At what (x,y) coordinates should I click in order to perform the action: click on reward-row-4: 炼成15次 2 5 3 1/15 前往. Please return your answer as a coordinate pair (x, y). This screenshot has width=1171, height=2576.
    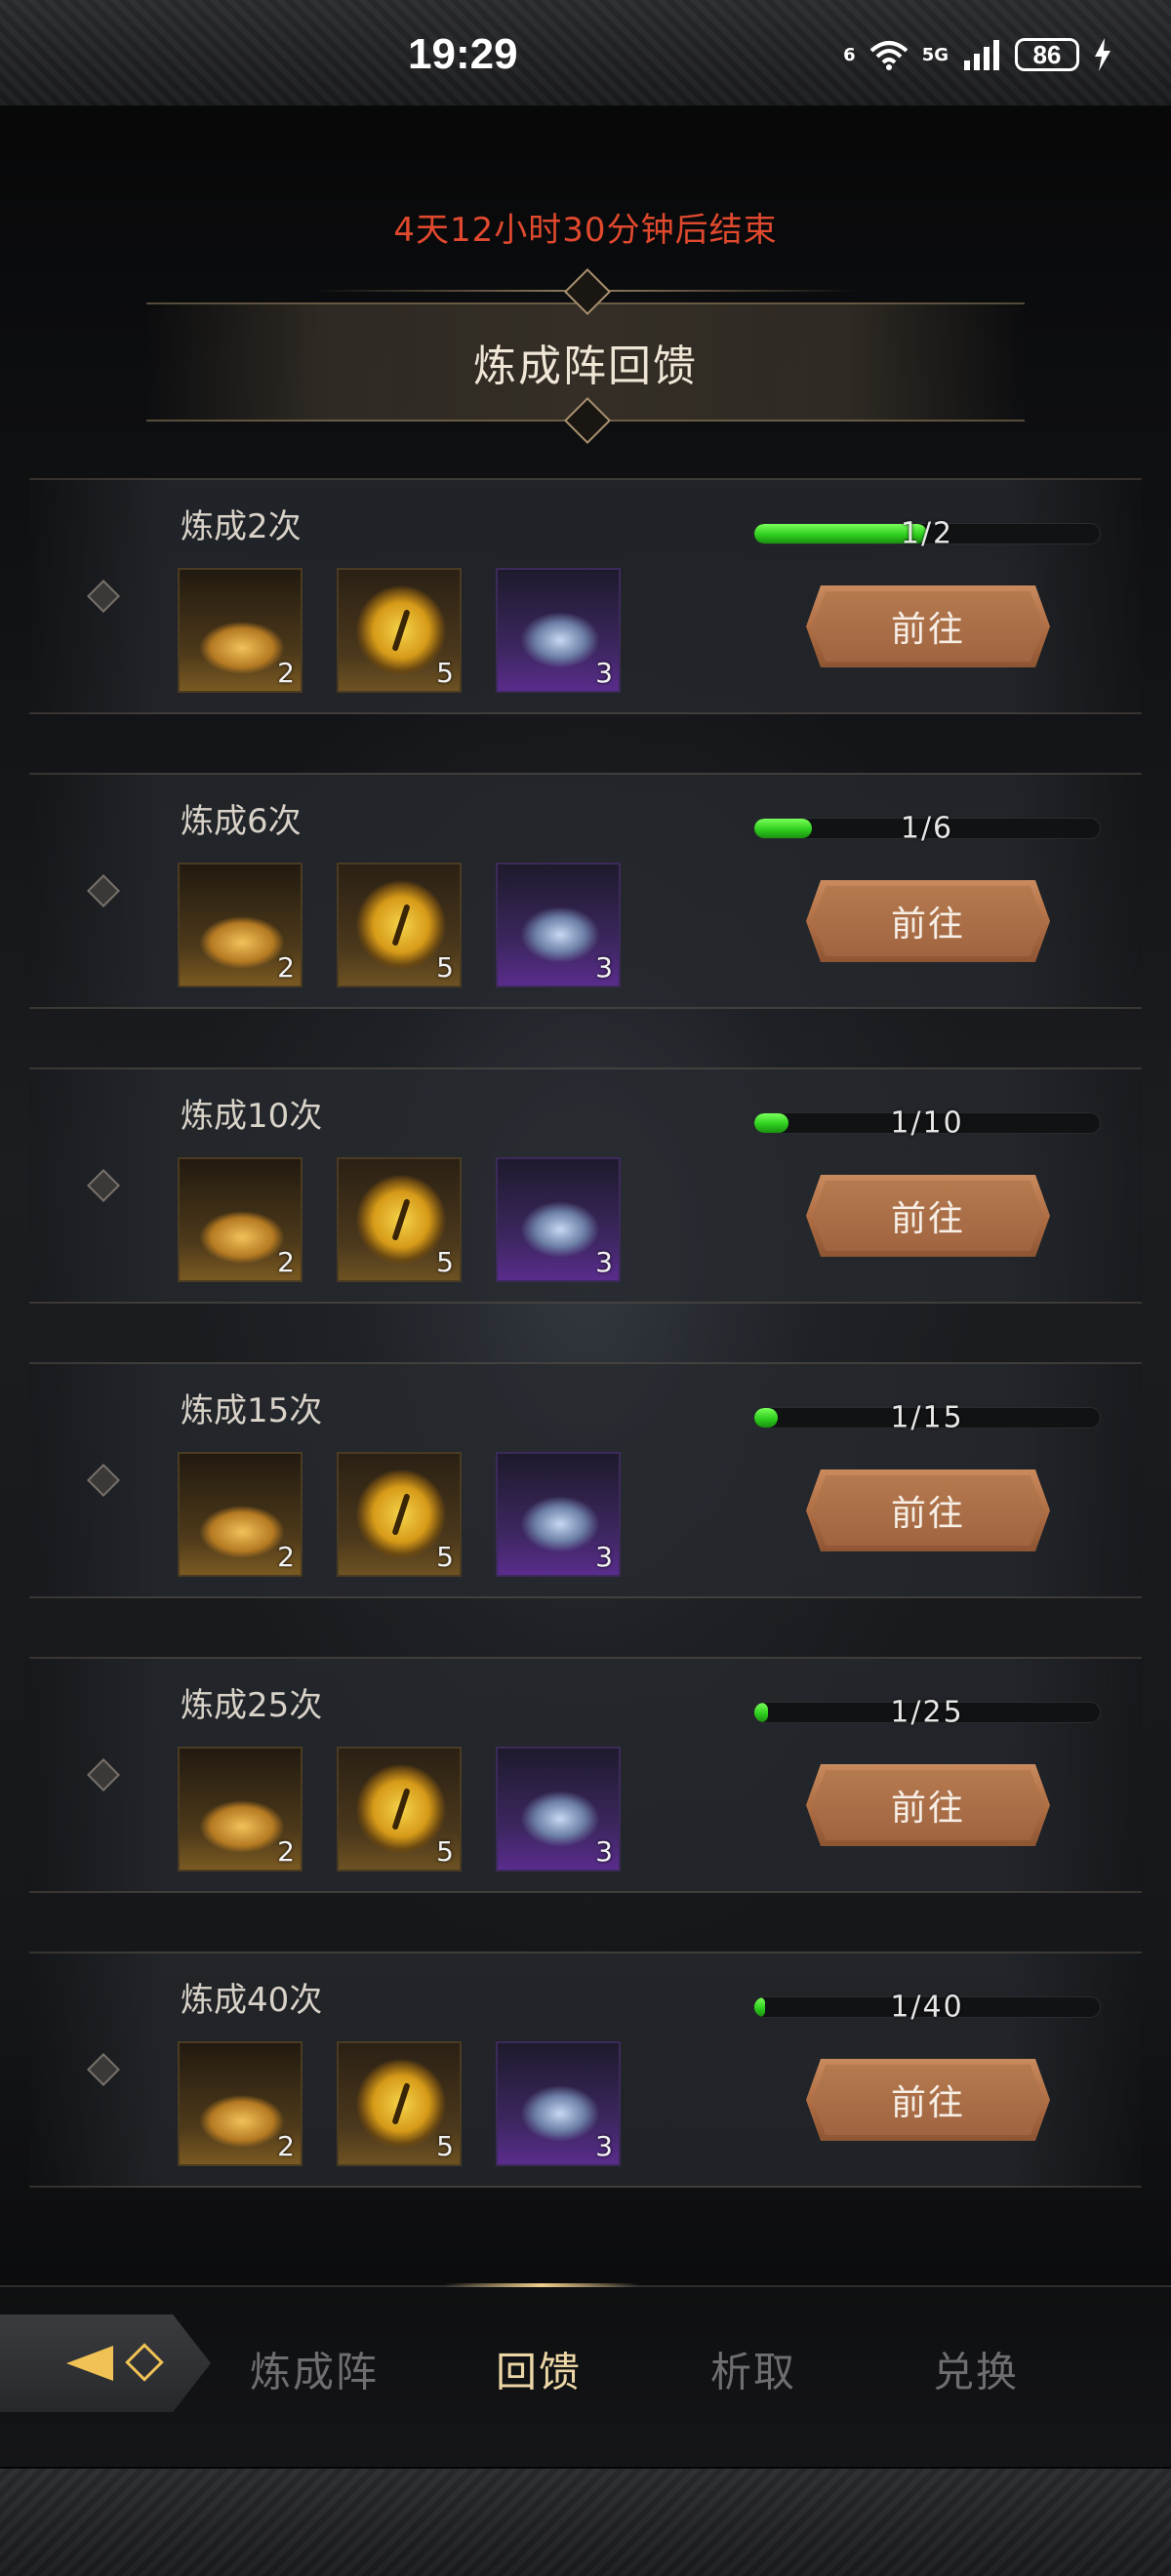
    Looking at the image, I should click on (585, 1480).